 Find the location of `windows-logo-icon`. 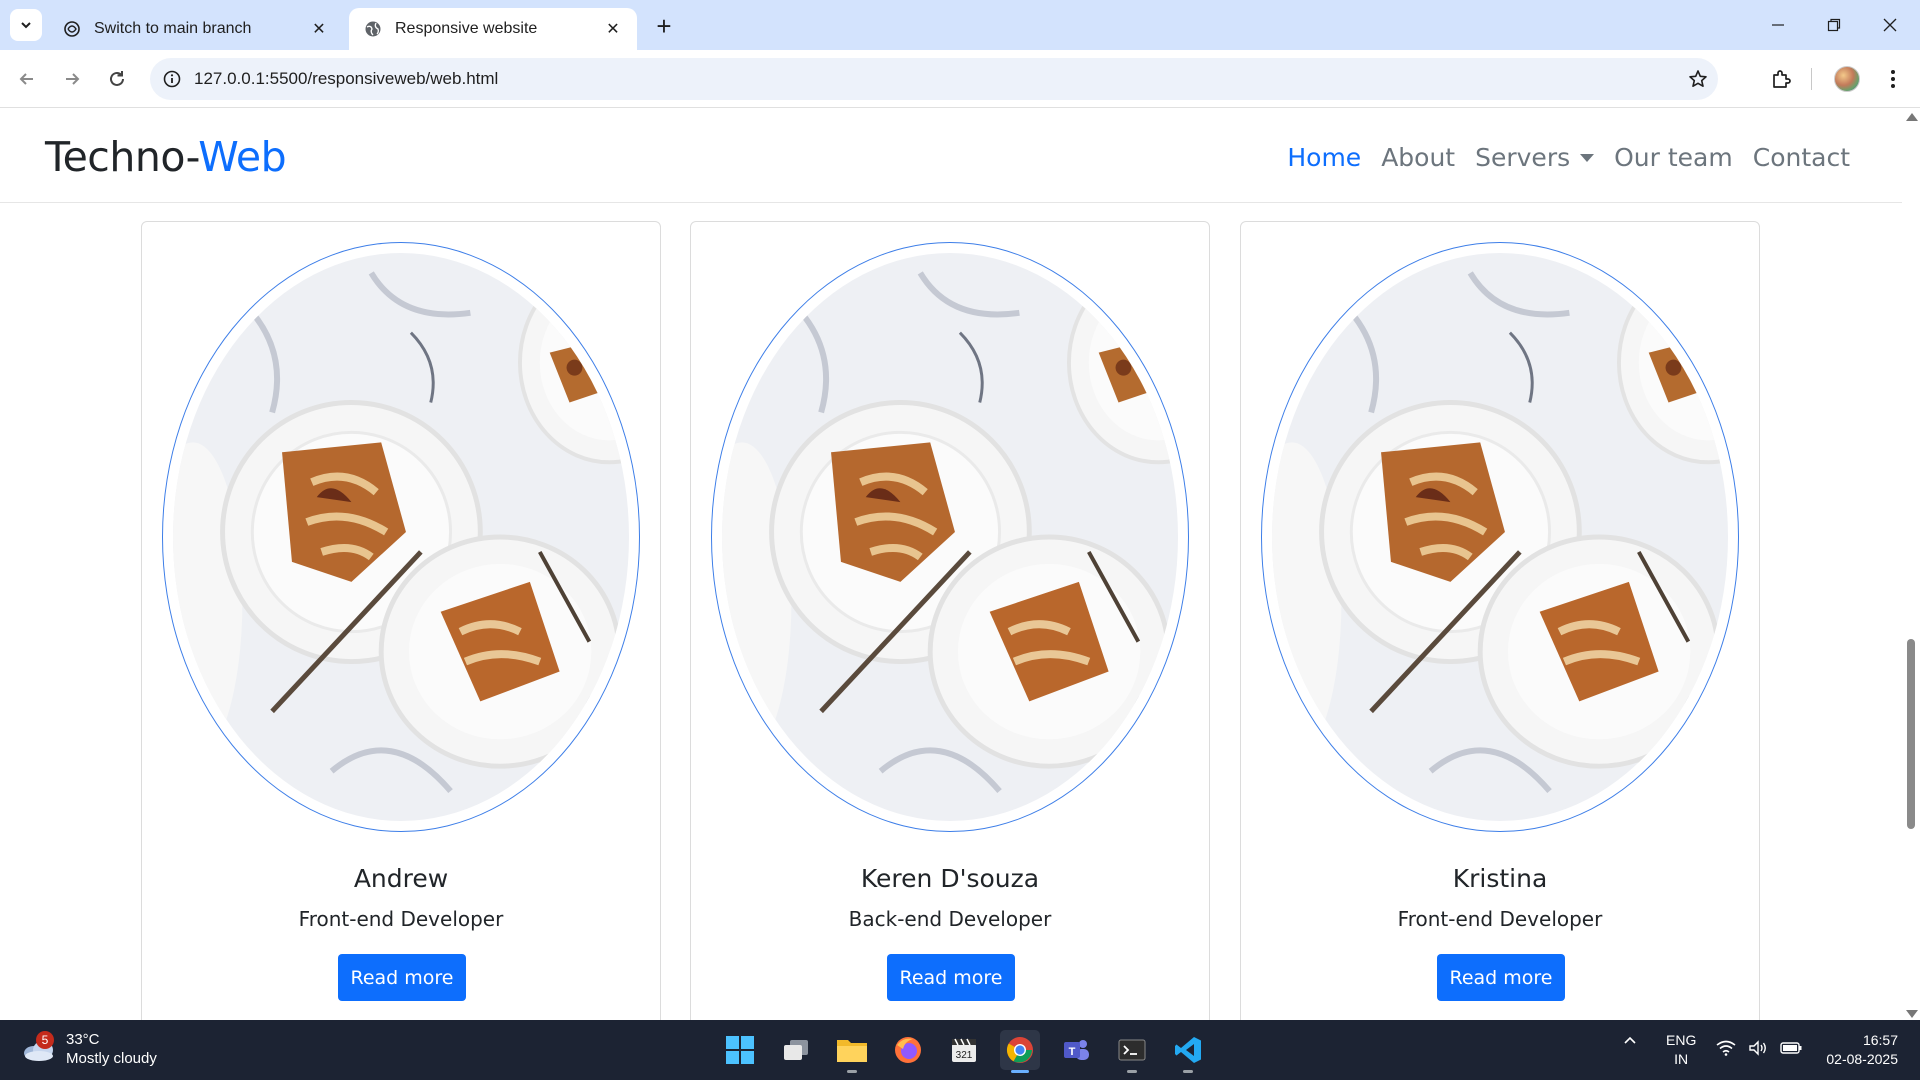

windows-logo-icon is located at coordinates (740, 1050).